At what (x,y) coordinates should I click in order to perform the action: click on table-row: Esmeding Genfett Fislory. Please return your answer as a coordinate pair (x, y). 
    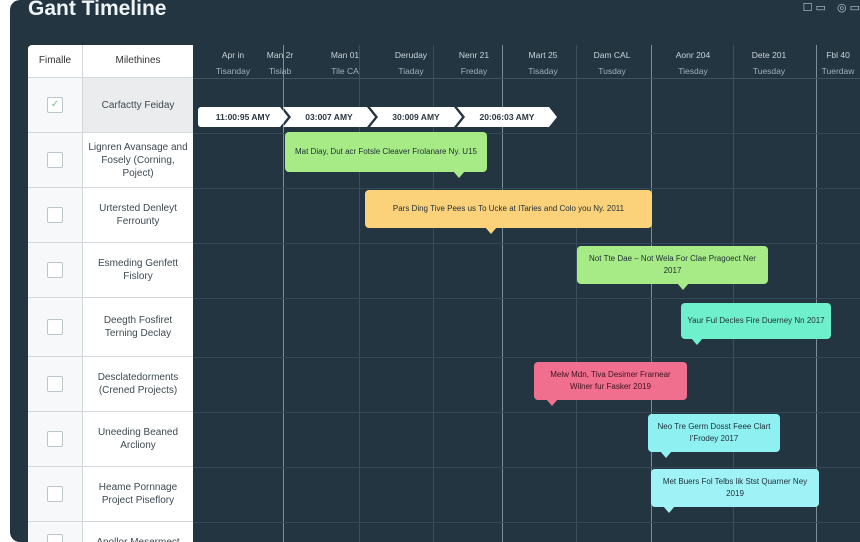
    Looking at the image, I should click on (110, 270).